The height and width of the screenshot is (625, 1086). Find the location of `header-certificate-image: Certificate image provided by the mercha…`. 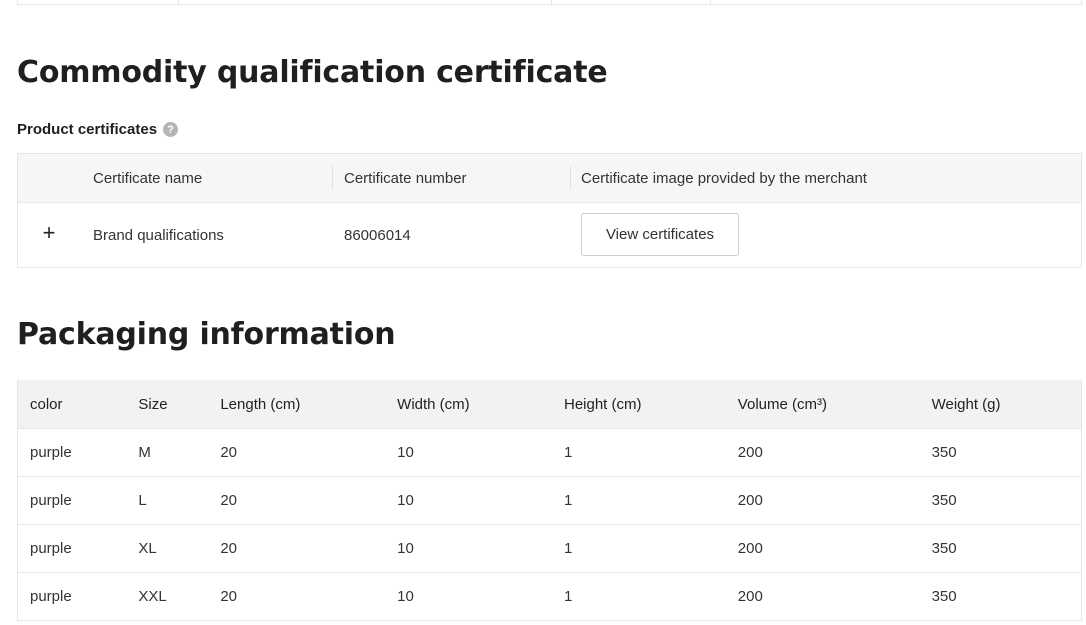

header-certificate-image: Certificate image provided by the mercha… is located at coordinates (724, 178).